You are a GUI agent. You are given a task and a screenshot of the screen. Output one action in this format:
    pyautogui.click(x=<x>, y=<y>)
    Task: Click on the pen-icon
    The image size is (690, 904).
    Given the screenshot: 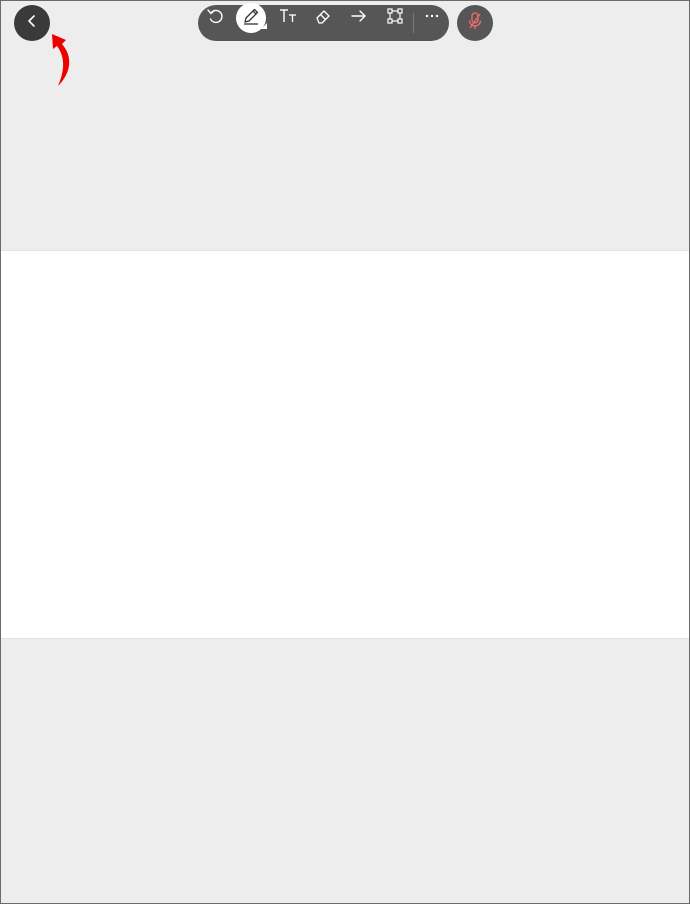 What is the action you would take?
    pyautogui.click(x=251, y=18)
    